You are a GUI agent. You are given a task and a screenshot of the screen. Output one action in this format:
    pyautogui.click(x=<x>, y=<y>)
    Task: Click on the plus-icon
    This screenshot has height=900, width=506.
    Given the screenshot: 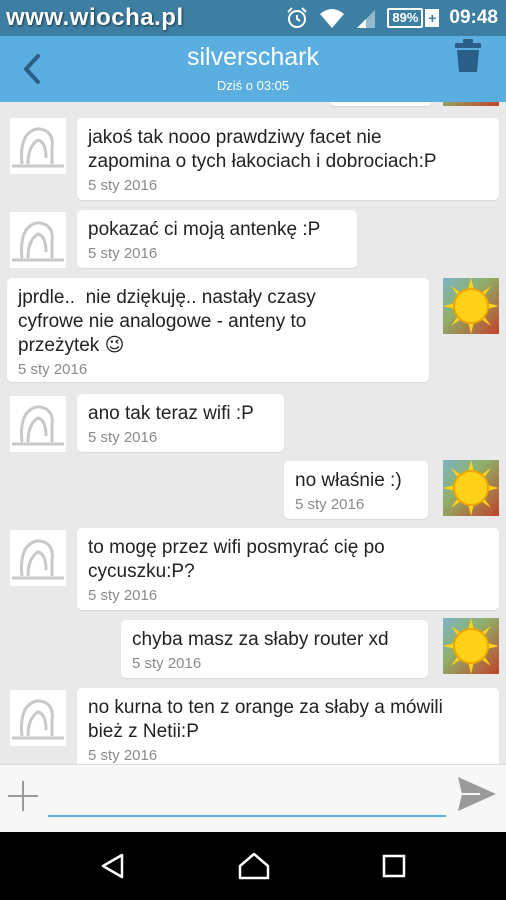 What is the action you would take?
    pyautogui.click(x=23, y=796)
    